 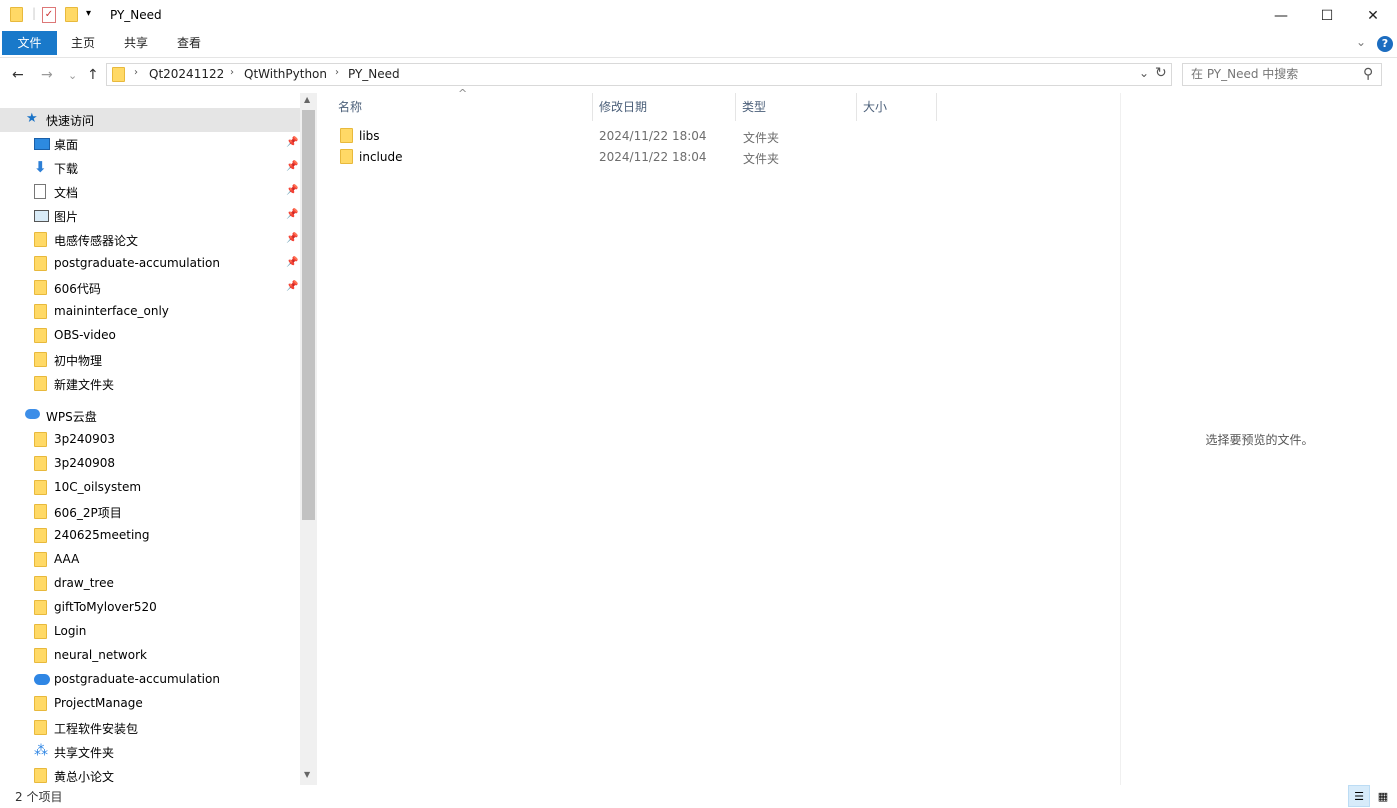 What do you see at coordinates (307, 99) in the screenshot?
I see `scroll-up-icon: ▲` at bounding box center [307, 99].